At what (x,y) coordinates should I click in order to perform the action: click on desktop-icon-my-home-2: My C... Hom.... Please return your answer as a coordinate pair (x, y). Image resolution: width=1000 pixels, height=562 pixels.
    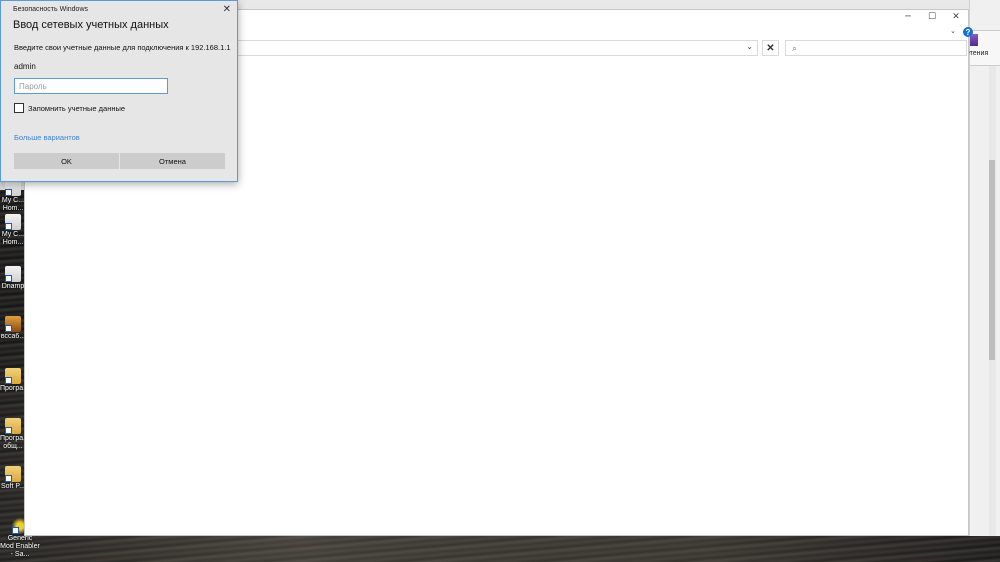
    Looking at the image, I should click on (13, 230).